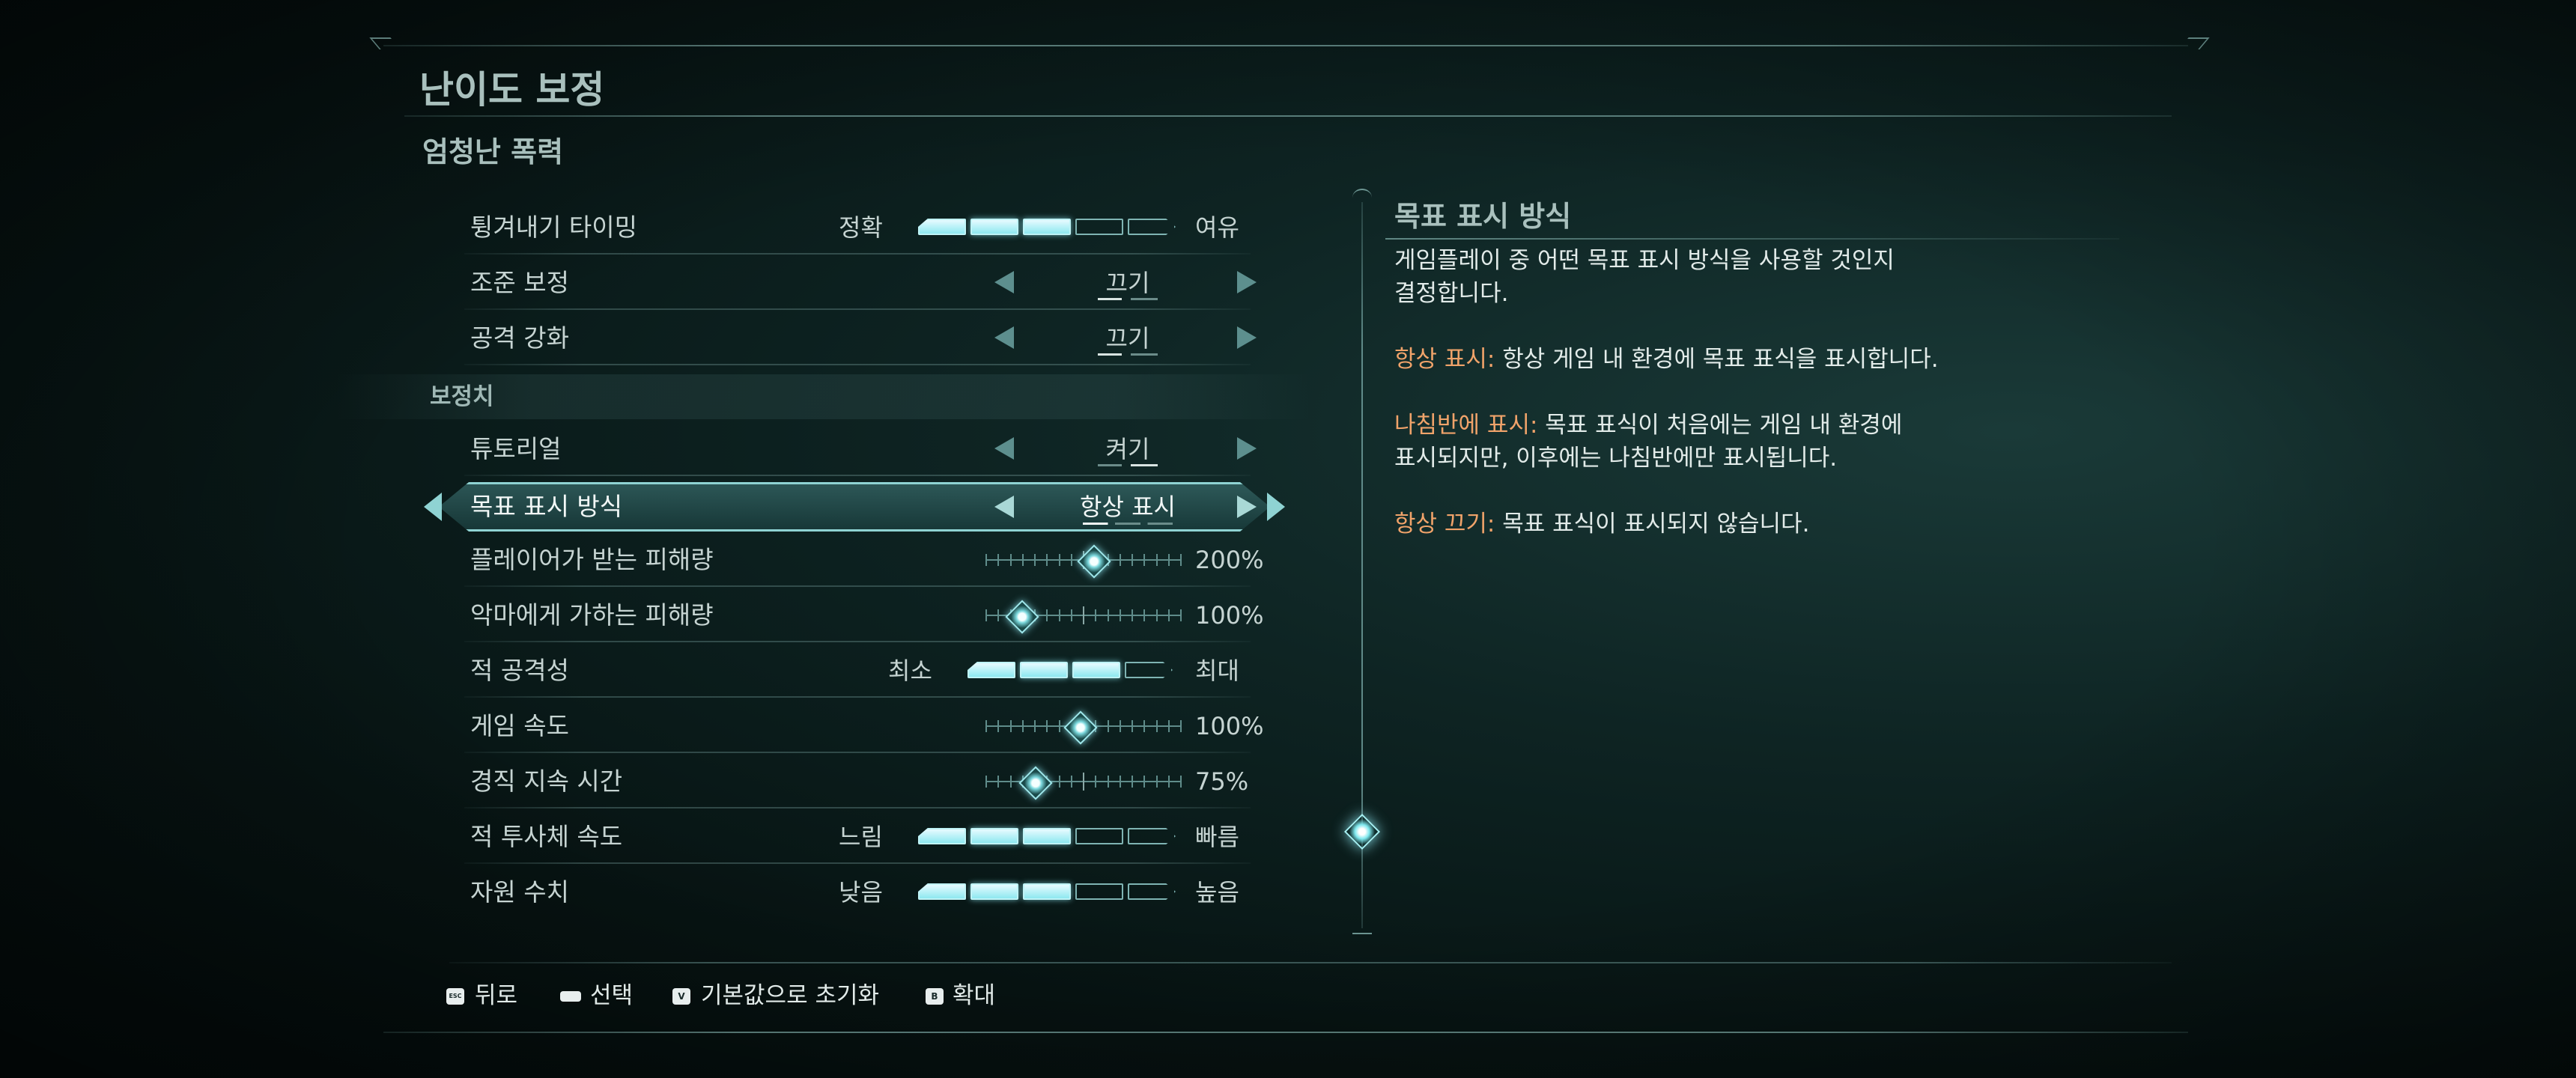 Image resolution: width=2576 pixels, height=1078 pixels. What do you see at coordinates (592, 559) in the screenshot?
I see `setting-label: 플레이어가 받는 피해량` at bounding box center [592, 559].